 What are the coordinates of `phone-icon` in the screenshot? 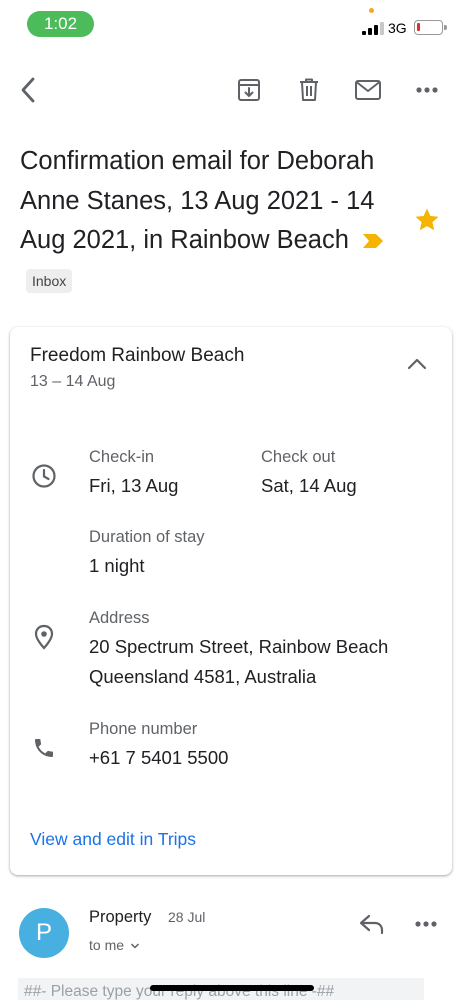 It's located at (44, 748).